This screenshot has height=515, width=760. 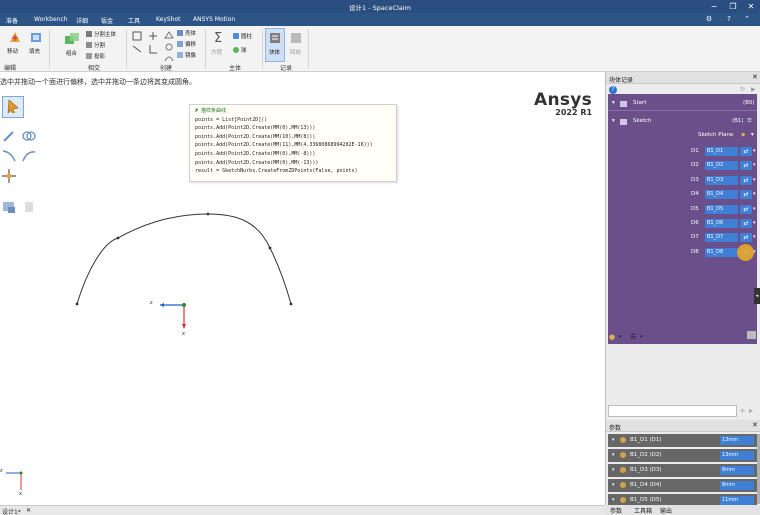 What do you see at coordinates (29, 207) in the screenshot?
I see `layers-tool` at bounding box center [29, 207].